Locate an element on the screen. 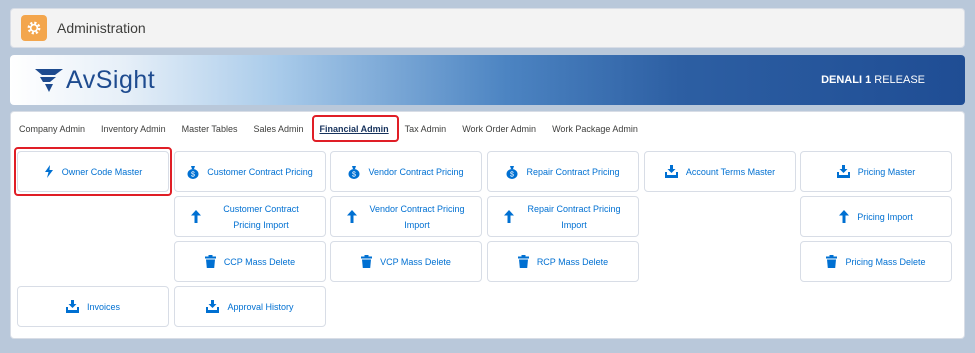 This screenshot has height=353, width=975. tab-work-order-admin: Work Order Admin is located at coordinates (499, 132).